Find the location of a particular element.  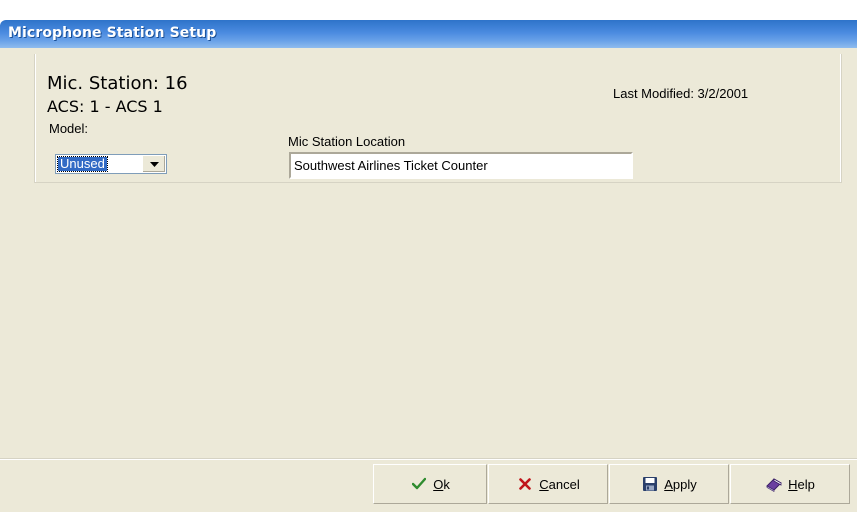

ok-label: Ok is located at coordinates (441, 484).